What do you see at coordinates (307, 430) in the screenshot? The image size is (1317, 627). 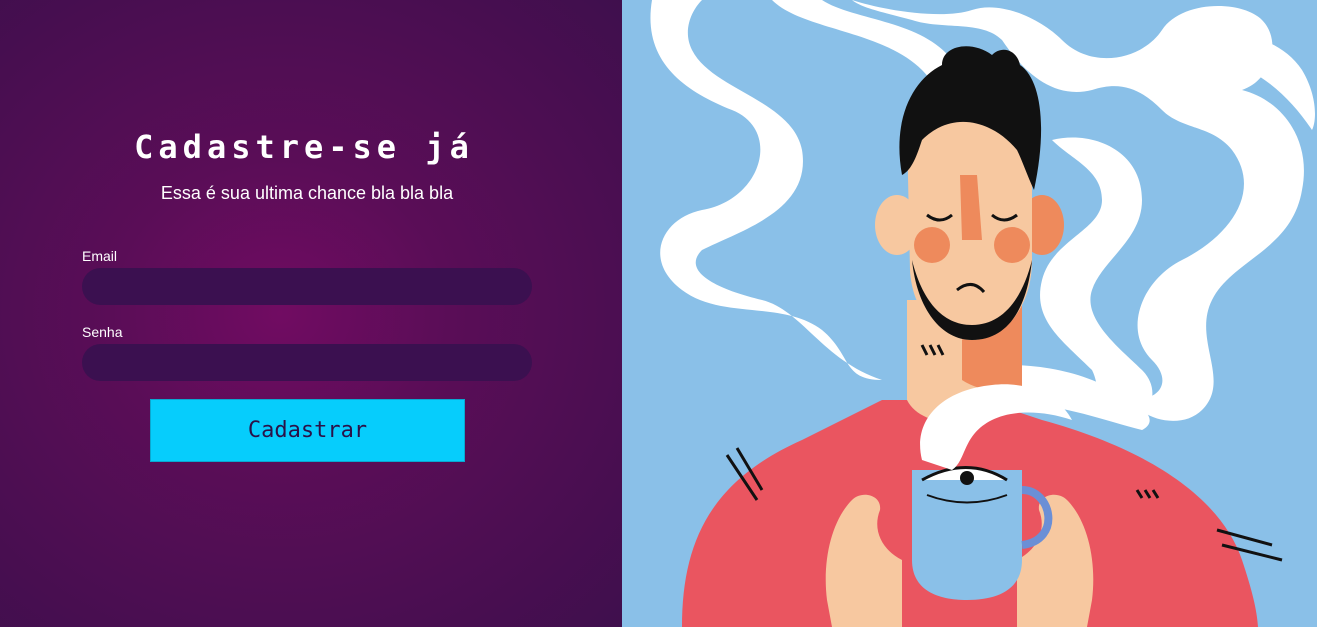 I see `submit-button: Cadastrar` at bounding box center [307, 430].